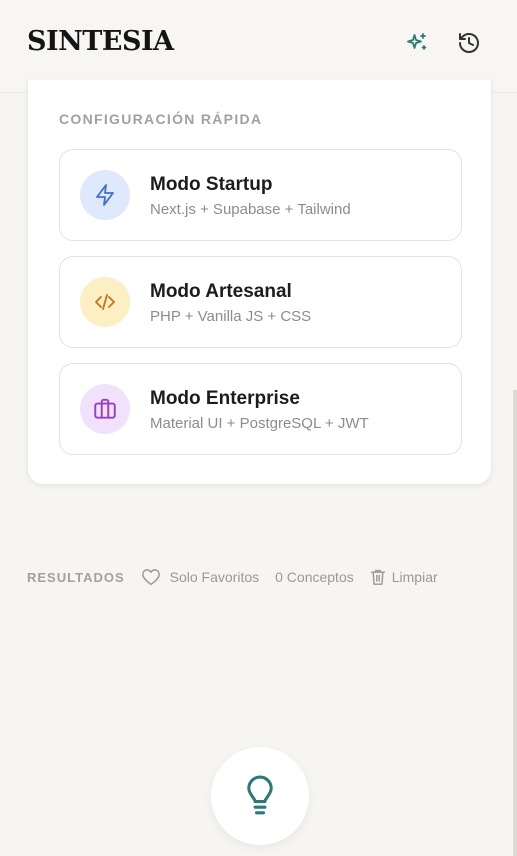 The image size is (517, 856). I want to click on sparkles-button, so click(417, 43).